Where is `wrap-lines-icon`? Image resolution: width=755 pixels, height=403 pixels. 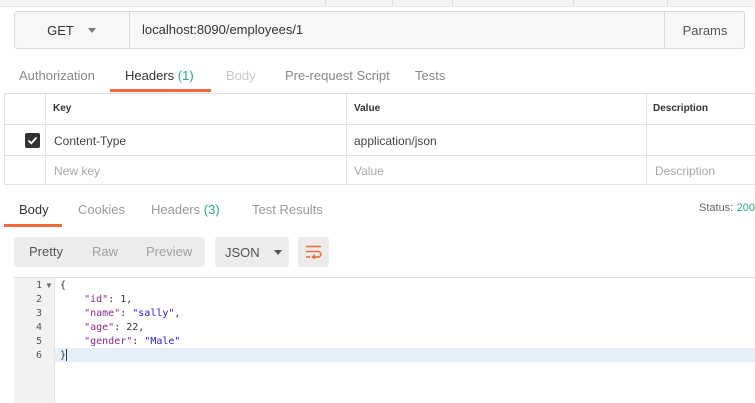 wrap-lines-icon is located at coordinates (313, 252).